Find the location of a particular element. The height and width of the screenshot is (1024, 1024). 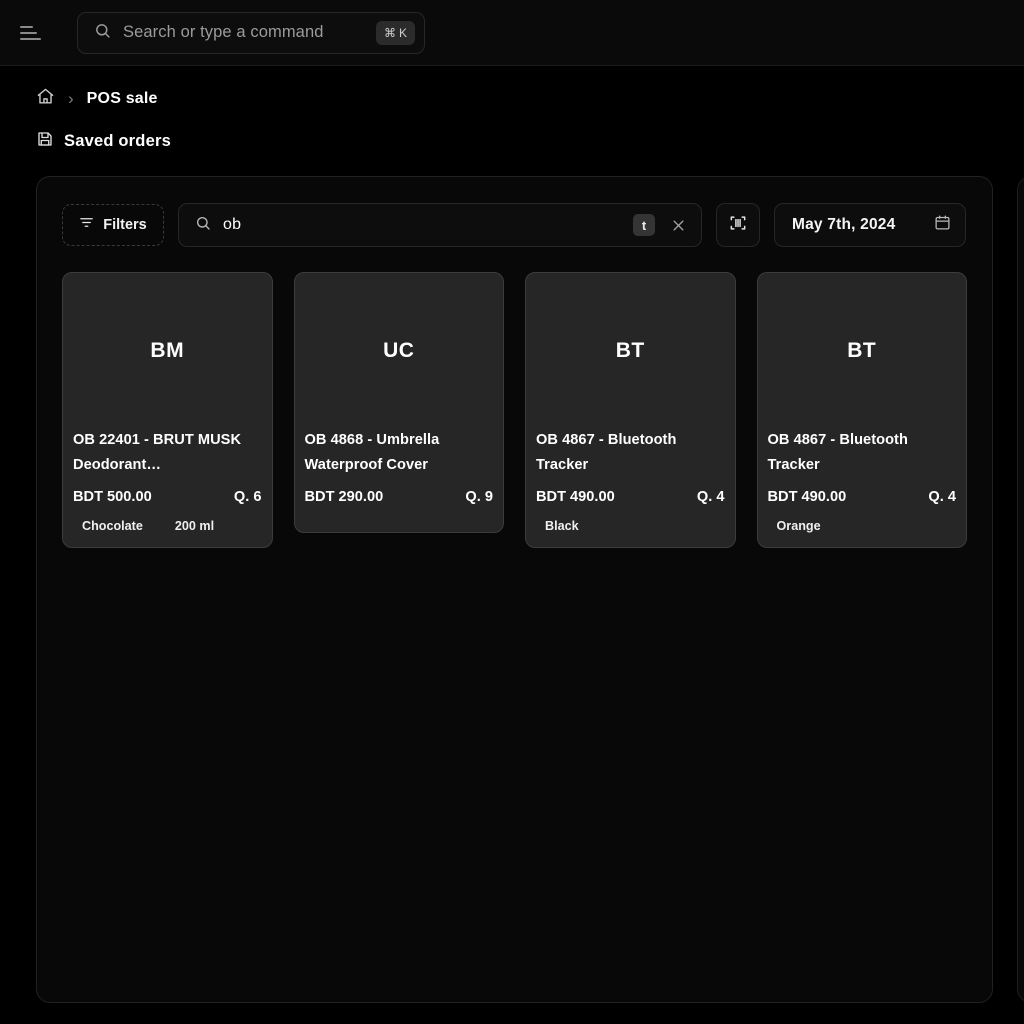

home-icon is located at coordinates (45, 99).